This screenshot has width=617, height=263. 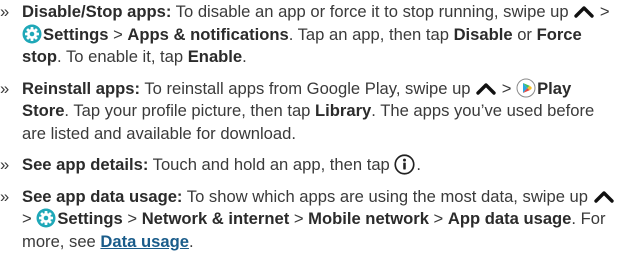 I want to click on app-data-usage-label: App data usage, so click(x=509, y=218).